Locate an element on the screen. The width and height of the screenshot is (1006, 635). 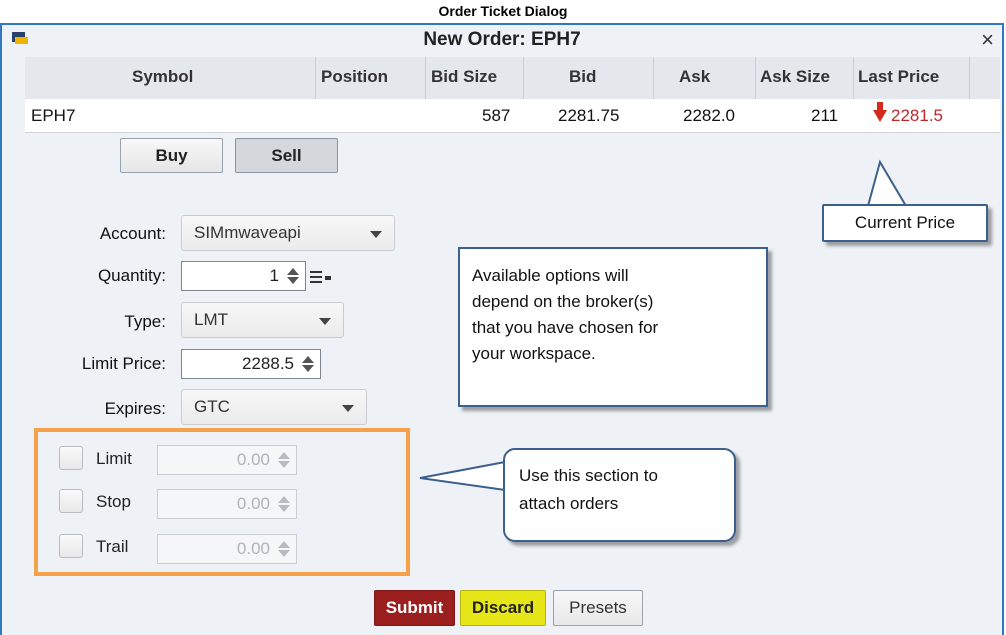
trail-checkbox-label: Trail is located at coordinates (112, 546).